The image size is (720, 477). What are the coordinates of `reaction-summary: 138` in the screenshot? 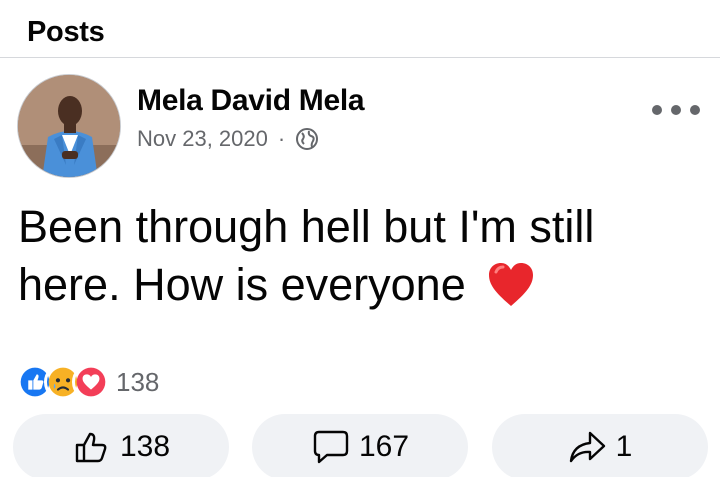 It's located at (87, 382).